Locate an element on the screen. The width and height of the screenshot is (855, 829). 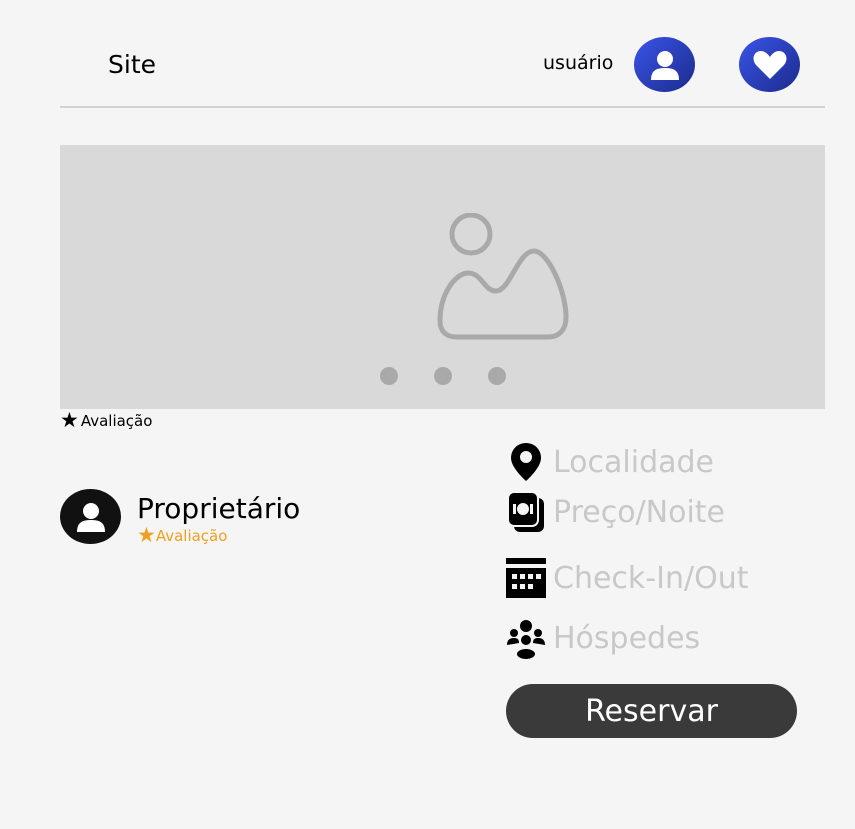
location-text: Localidade is located at coordinates (634, 462).